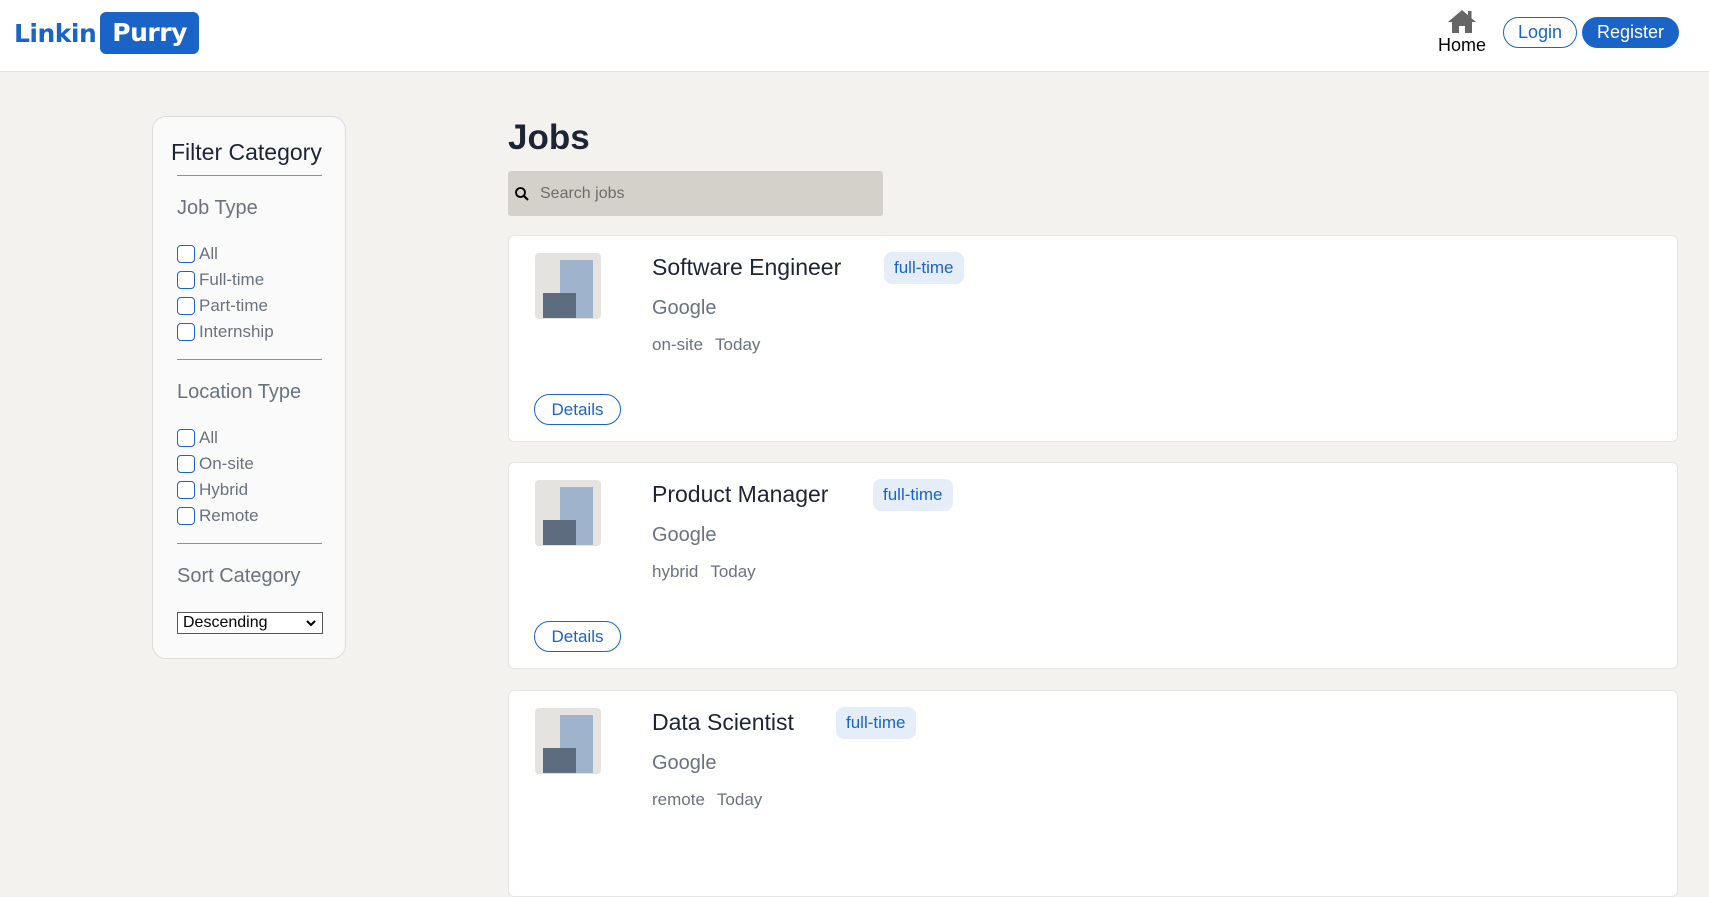 The width and height of the screenshot is (1709, 897). I want to click on search-input: Search jobs, so click(695, 193).